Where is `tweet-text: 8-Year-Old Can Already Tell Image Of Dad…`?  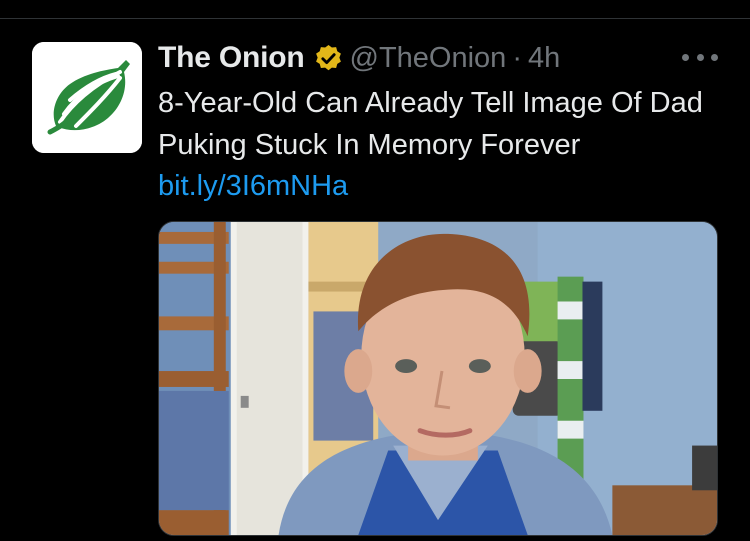
tweet-text: 8-Year-Old Can Already Tell Image Of Dad… is located at coordinates (430, 124).